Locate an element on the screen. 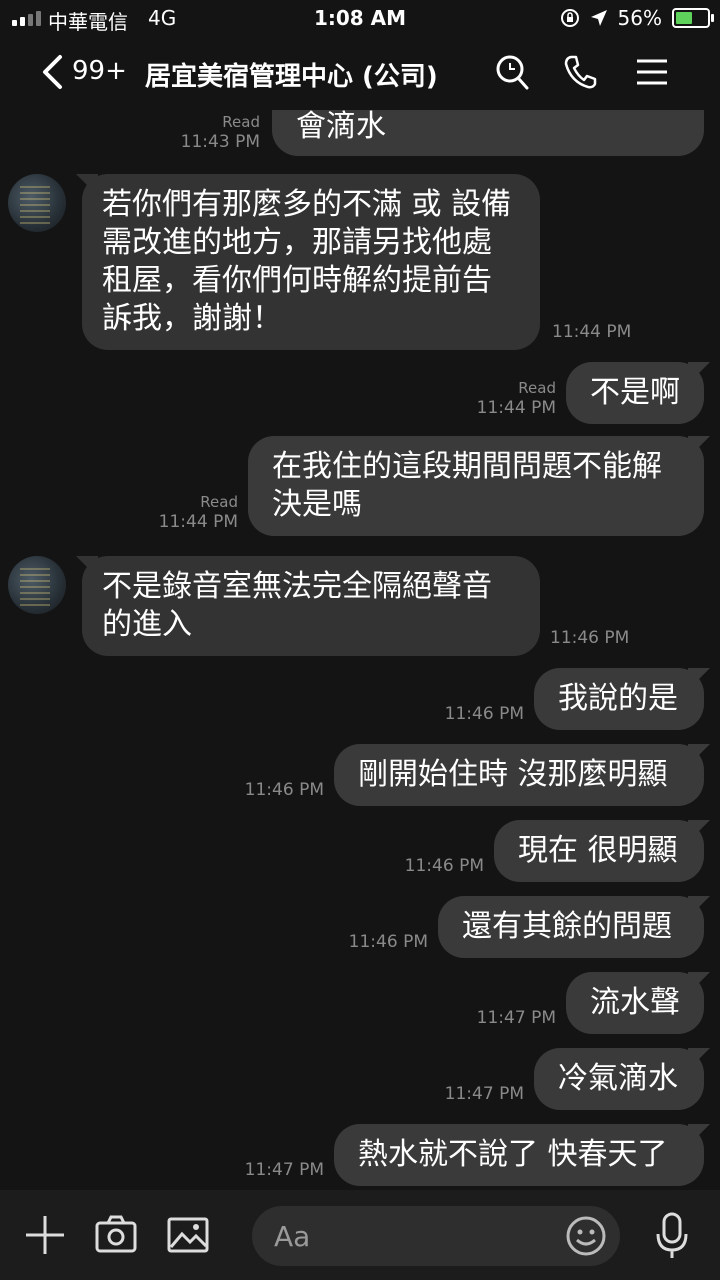 Image resolution: width=720 pixels, height=1280 pixels. back-chevron-icon is located at coordinates (52, 72).